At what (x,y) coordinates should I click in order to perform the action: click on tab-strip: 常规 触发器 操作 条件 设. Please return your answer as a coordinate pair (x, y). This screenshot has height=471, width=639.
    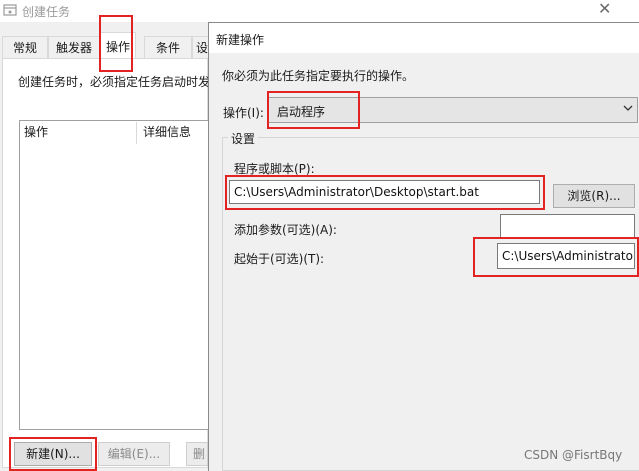
    Looking at the image, I should click on (106, 46).